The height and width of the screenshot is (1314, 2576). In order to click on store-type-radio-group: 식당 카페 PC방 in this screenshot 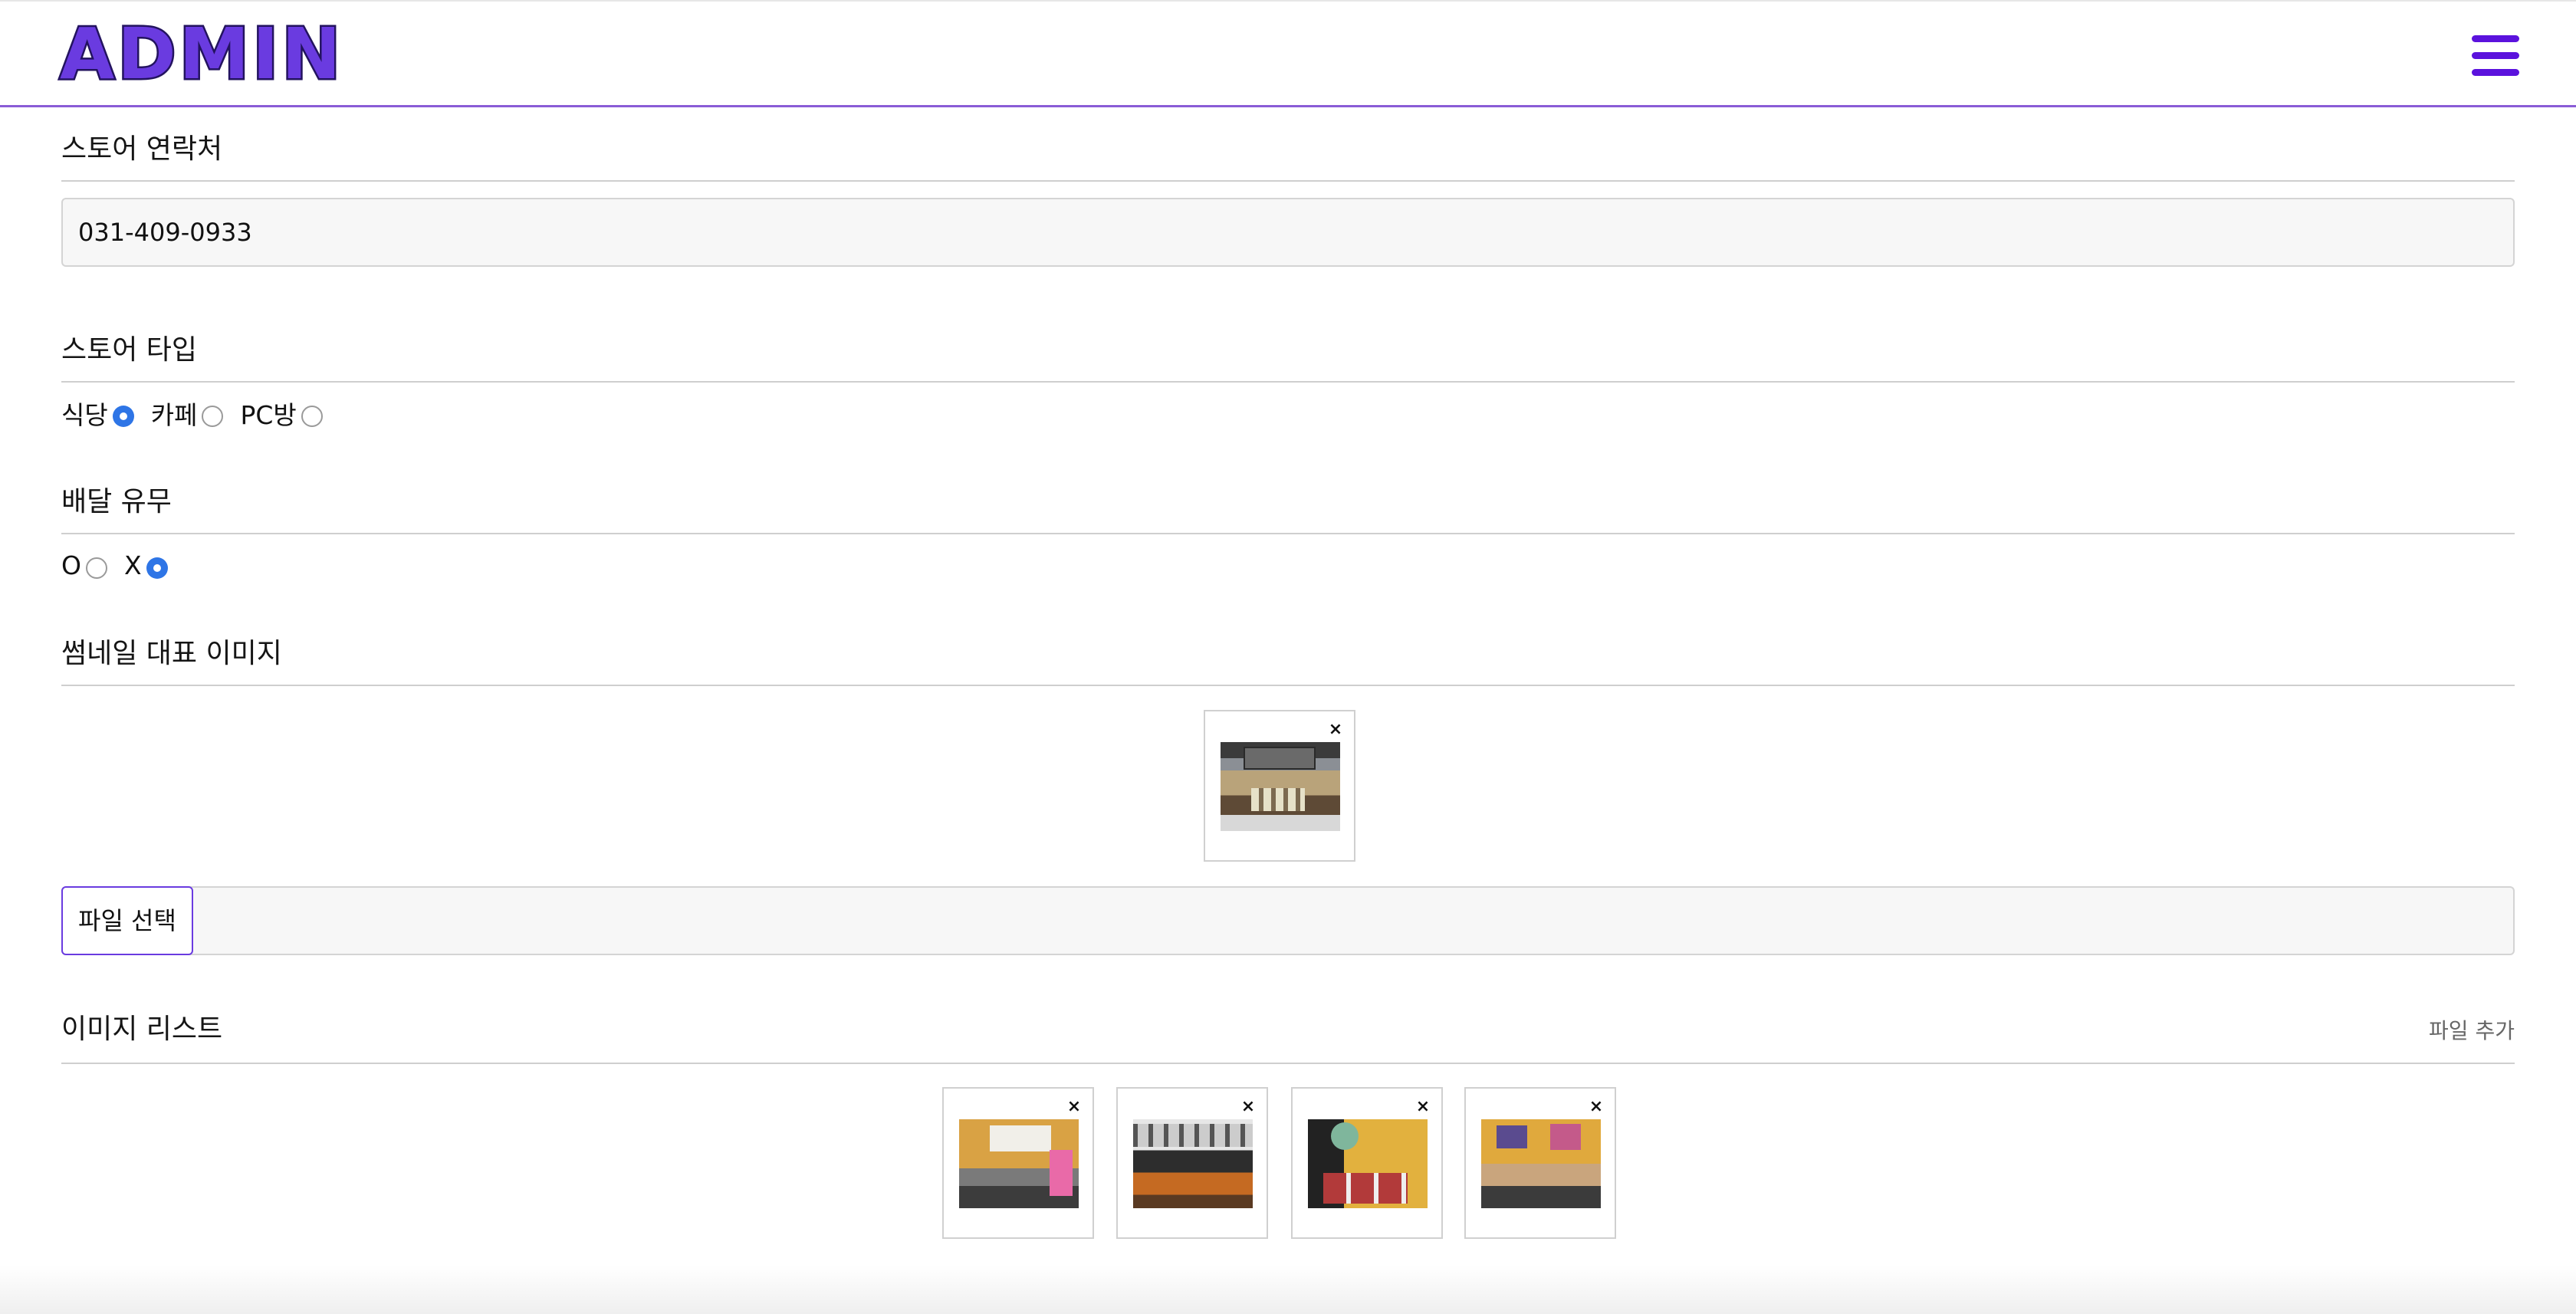, I will do `click(201, 413)`.